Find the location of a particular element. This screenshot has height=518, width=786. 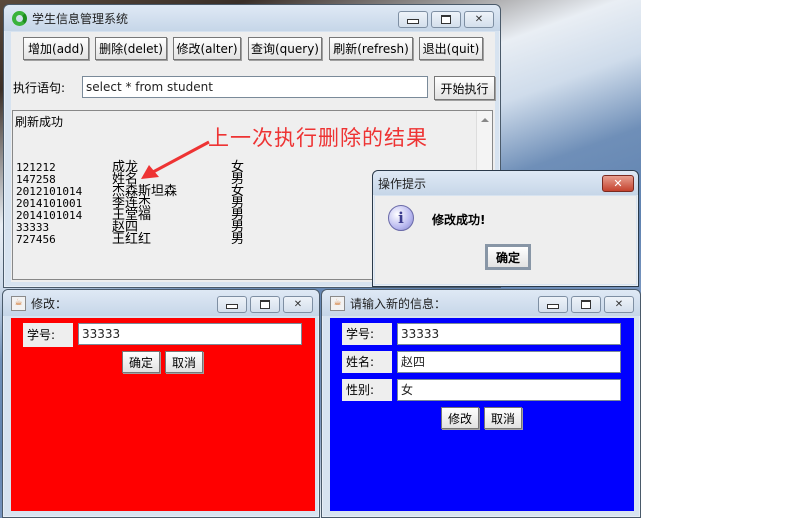

dialog-client: i 修改成功! 确定 is located at coordinates (505, 240).